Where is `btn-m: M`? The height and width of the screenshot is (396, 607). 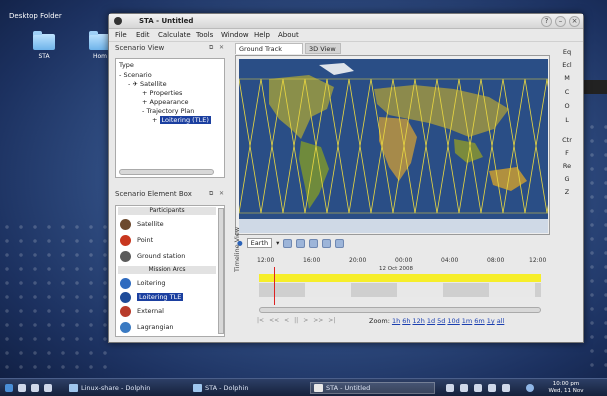 btn-m: M is located at coordinates (567, 78).